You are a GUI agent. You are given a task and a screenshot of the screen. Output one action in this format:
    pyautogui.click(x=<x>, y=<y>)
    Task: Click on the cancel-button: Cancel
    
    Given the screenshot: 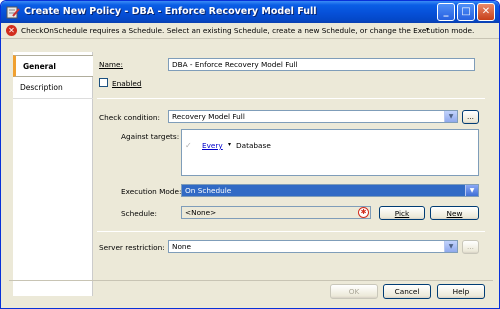 What is the action you would take?
    pyautogui.click(x=407, y=291)
    